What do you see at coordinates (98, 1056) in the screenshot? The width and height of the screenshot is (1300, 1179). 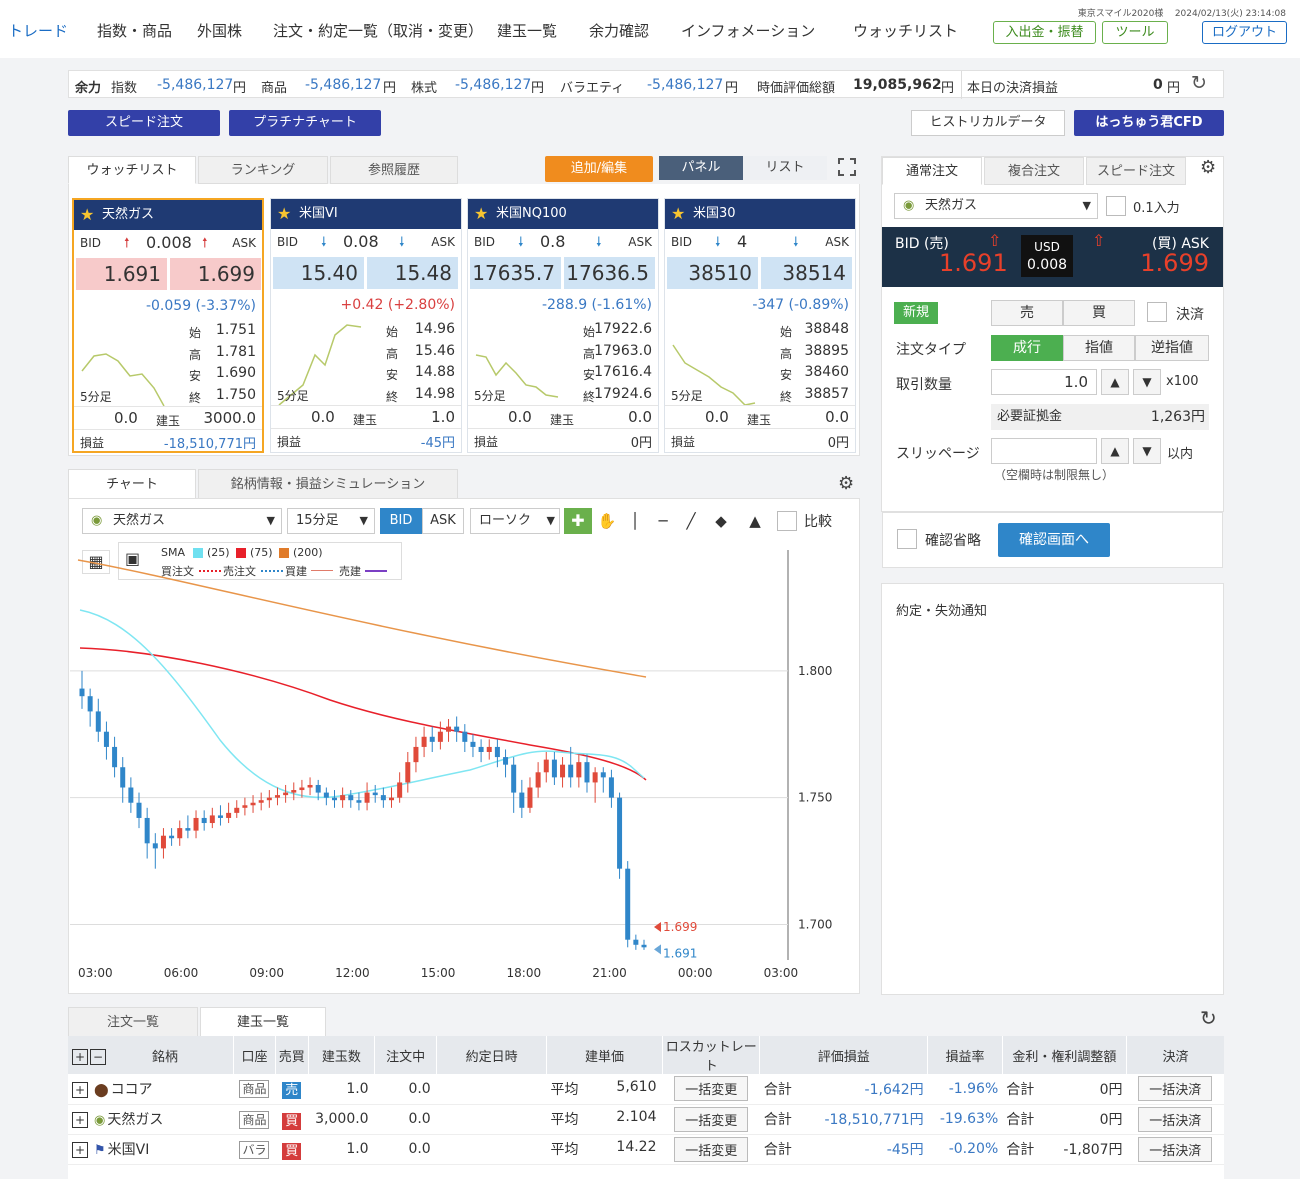 I see `collapse-all-icon: −` at bounding box center [98, 1056].